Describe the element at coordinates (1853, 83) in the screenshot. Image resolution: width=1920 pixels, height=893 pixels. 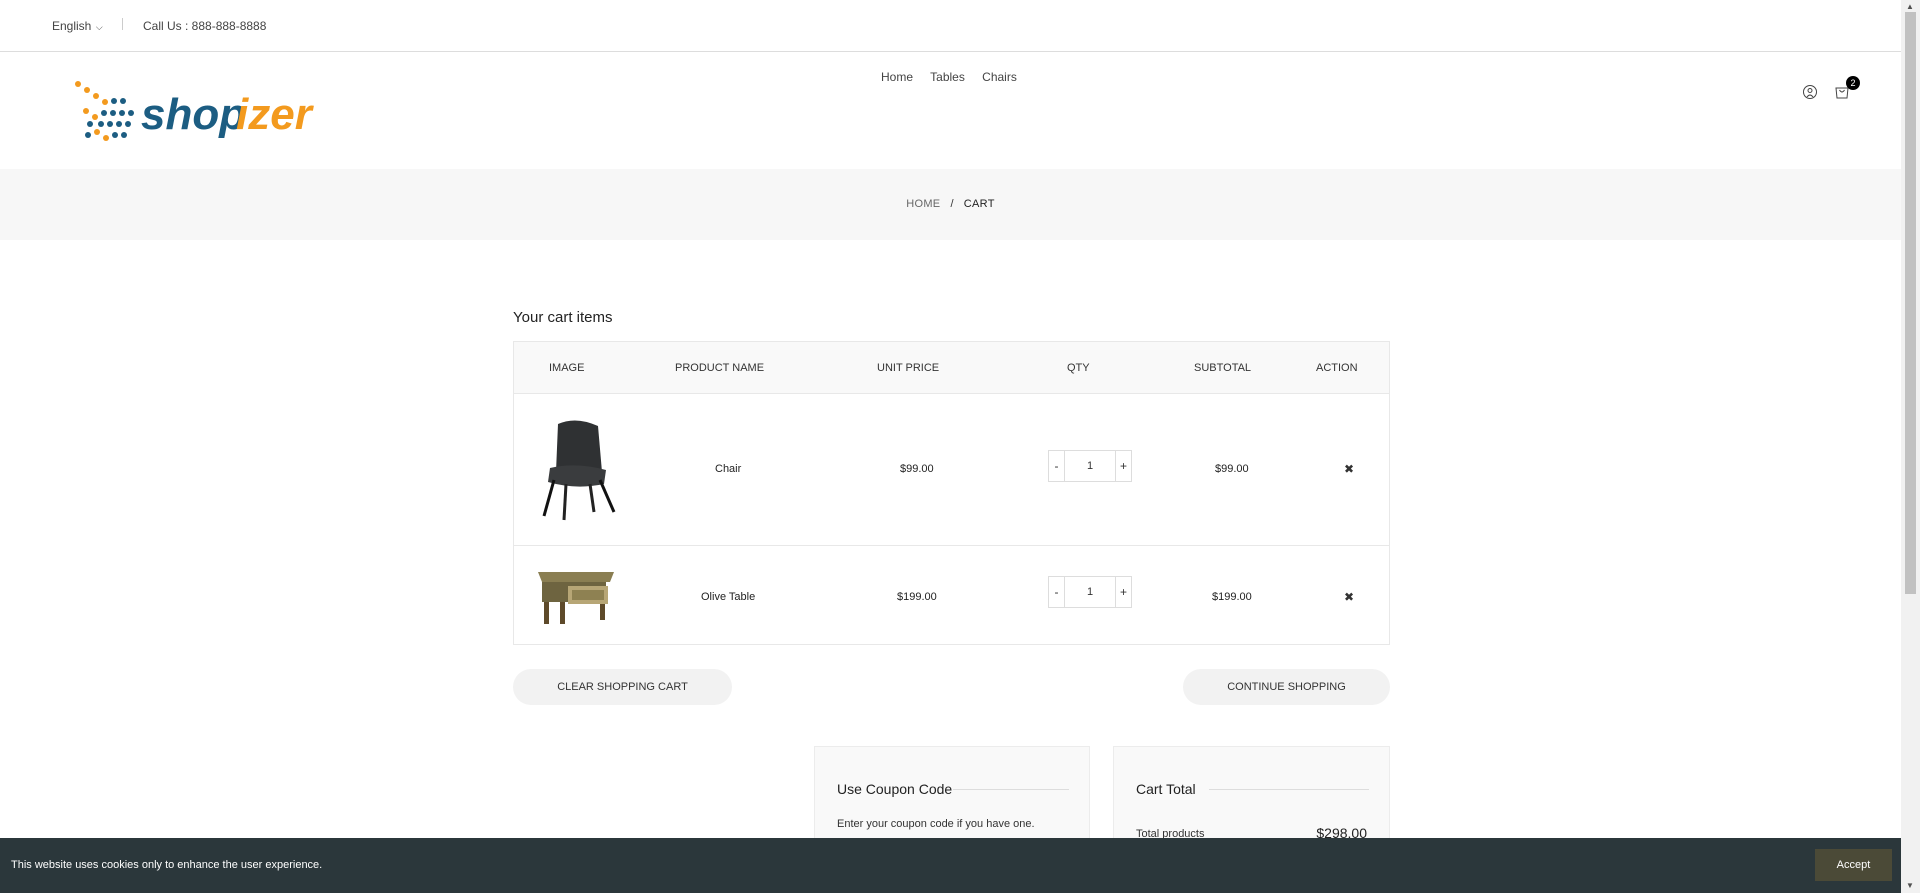
I see `cart-count-badge: 2` at that location.